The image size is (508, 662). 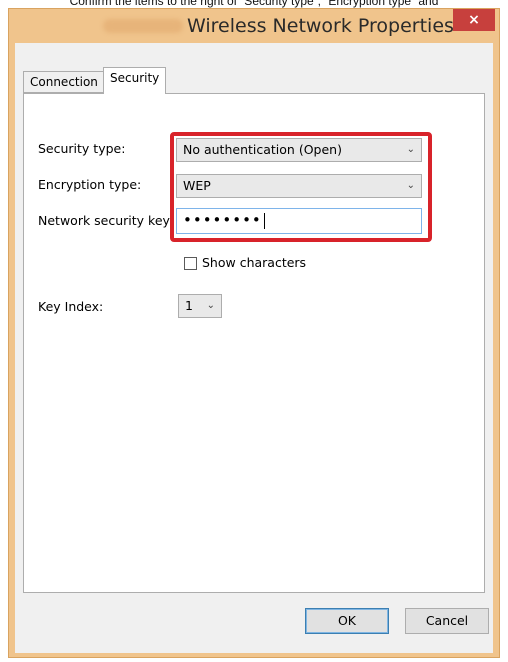 I want to click on key-index-dropdown: 1 ⌄, so click(x=200, y=306).